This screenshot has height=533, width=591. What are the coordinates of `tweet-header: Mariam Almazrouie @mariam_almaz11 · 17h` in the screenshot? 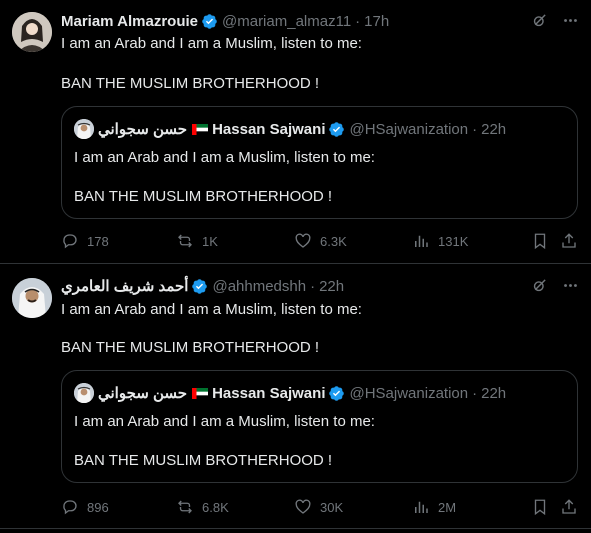 It's located at (225, 21).